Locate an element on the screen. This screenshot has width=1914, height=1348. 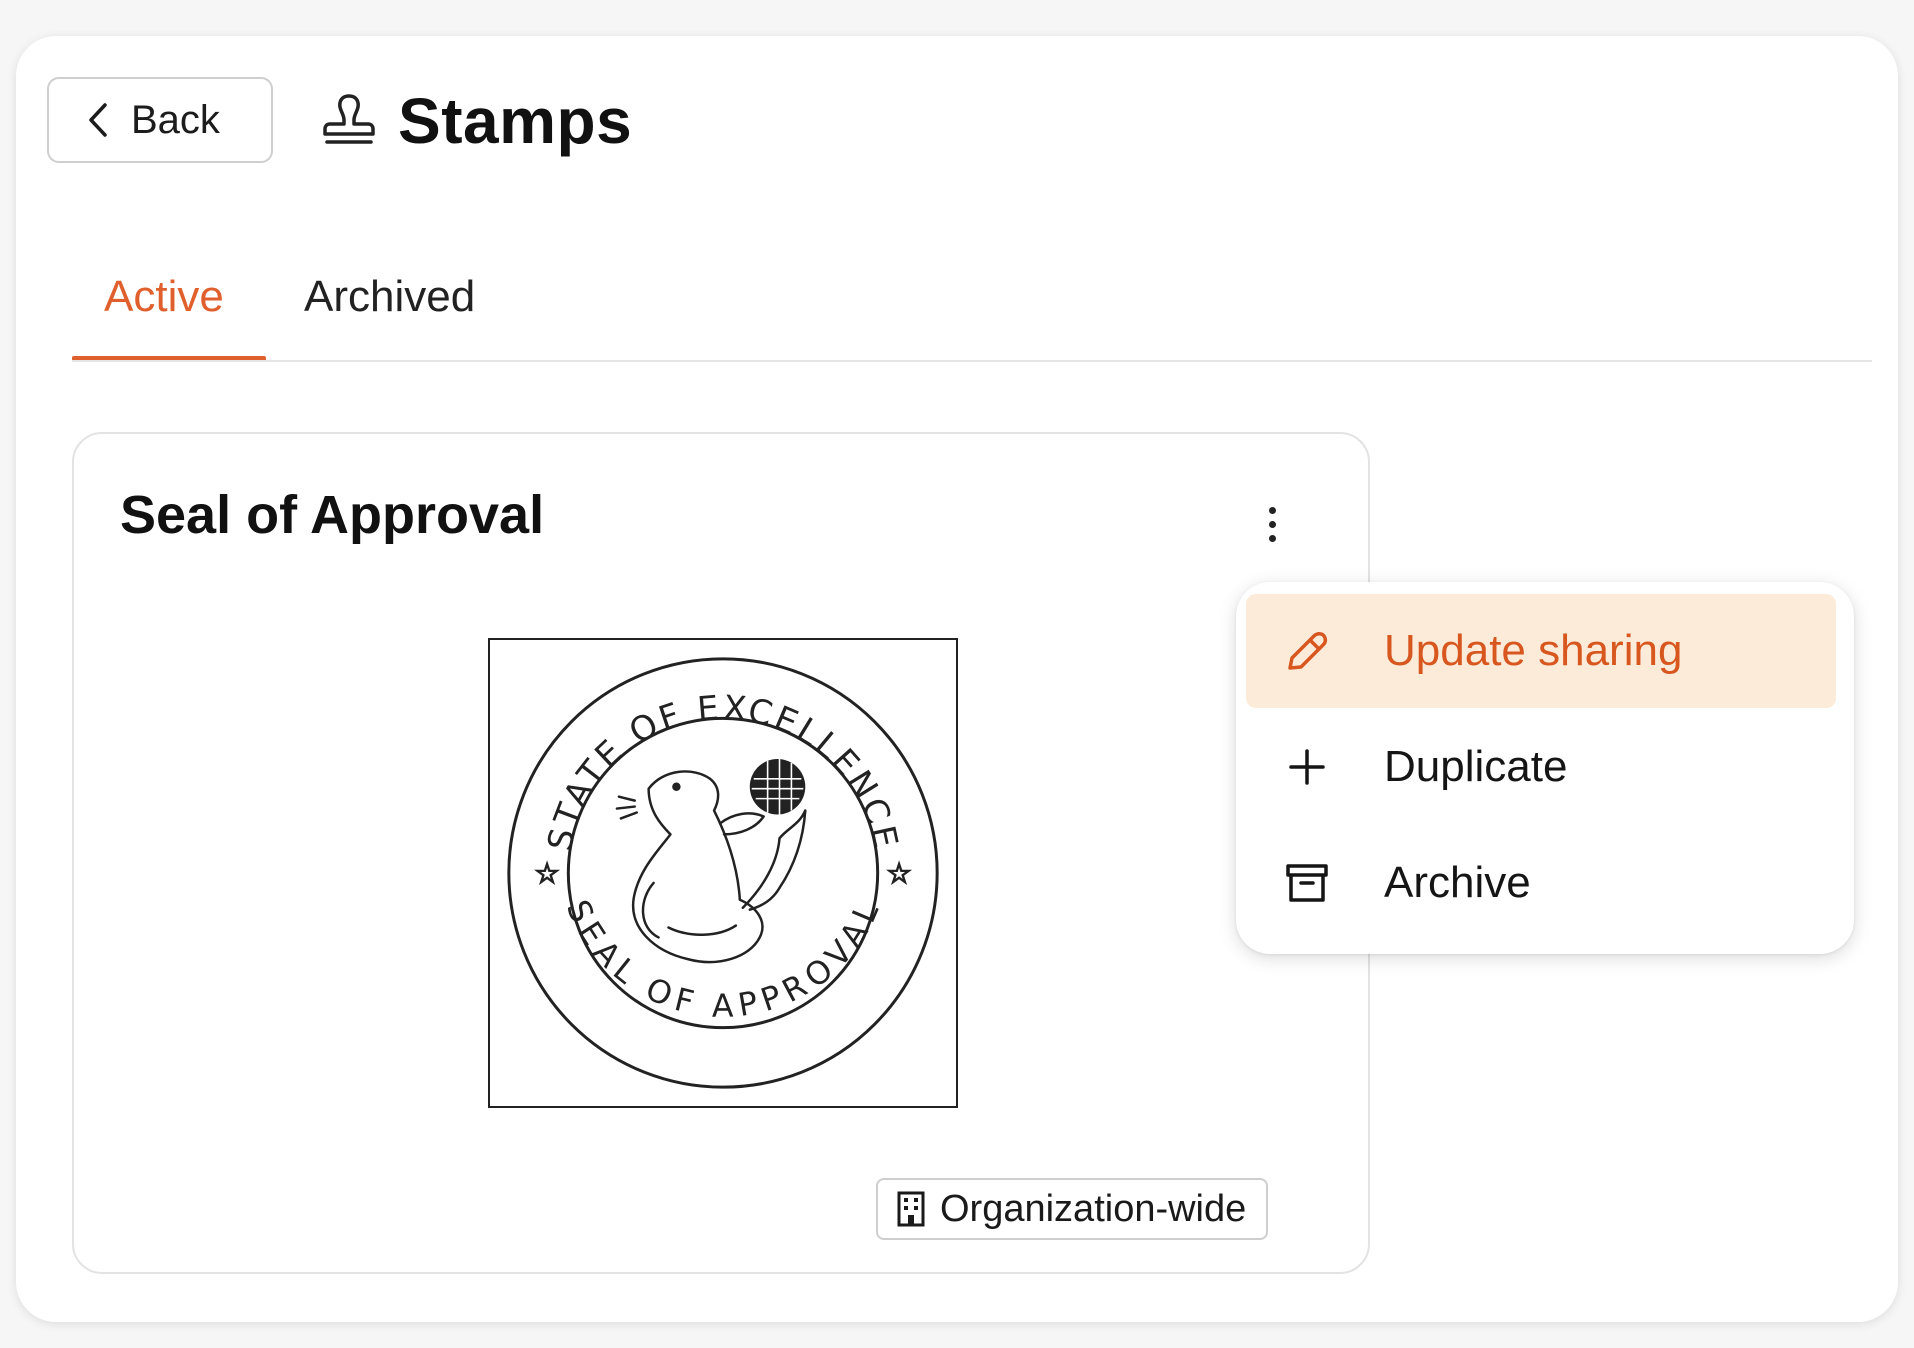
building-icon is located at coordinates (911, 1209).